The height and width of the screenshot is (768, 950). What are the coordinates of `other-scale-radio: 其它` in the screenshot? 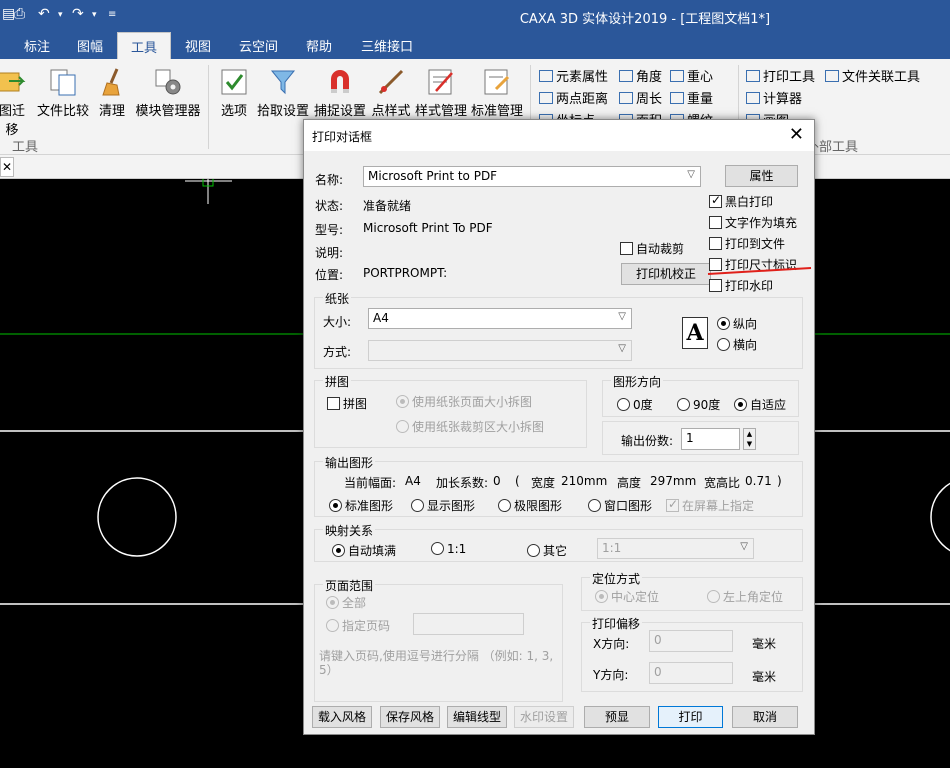 It's located at (547, 550).